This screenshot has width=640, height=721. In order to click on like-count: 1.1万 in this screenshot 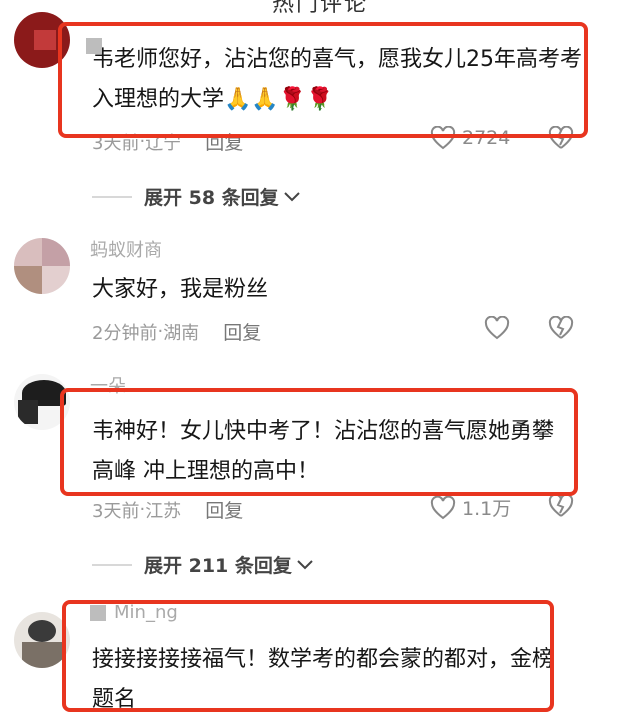, I will do `click(487, 509)`.